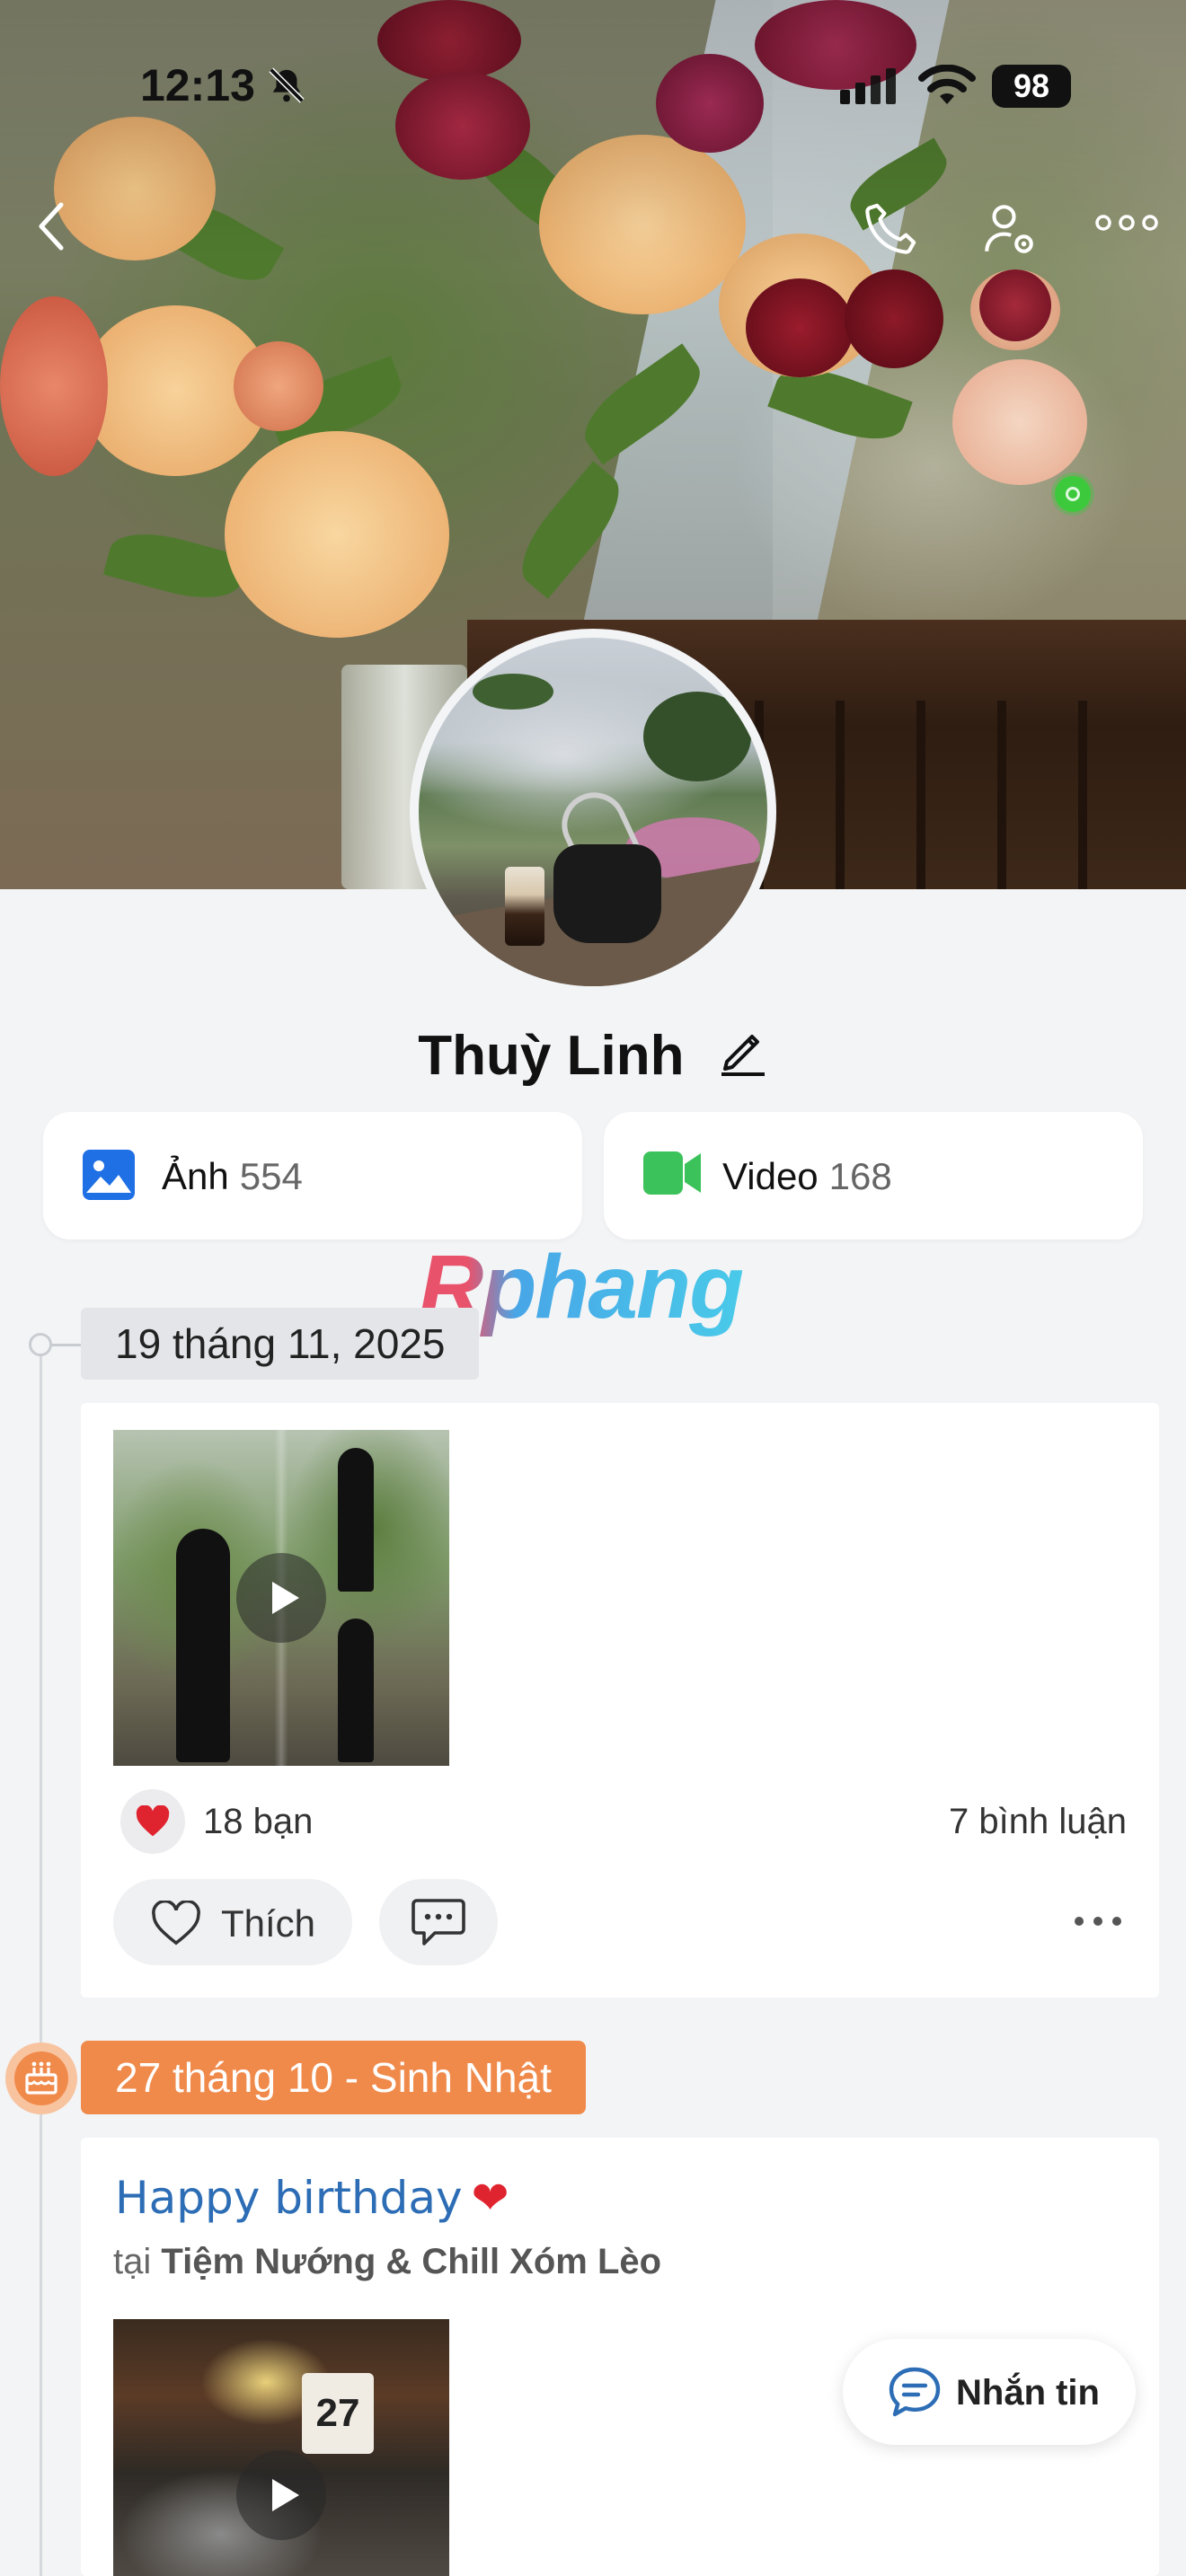  Describe the element at coordinates (551, 1056) in the screenshot. I see `profile-name: Thuỳ Linh` at that location.